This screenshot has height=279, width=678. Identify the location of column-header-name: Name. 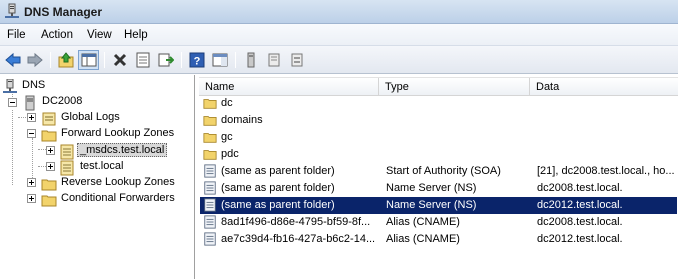
(219, 87).